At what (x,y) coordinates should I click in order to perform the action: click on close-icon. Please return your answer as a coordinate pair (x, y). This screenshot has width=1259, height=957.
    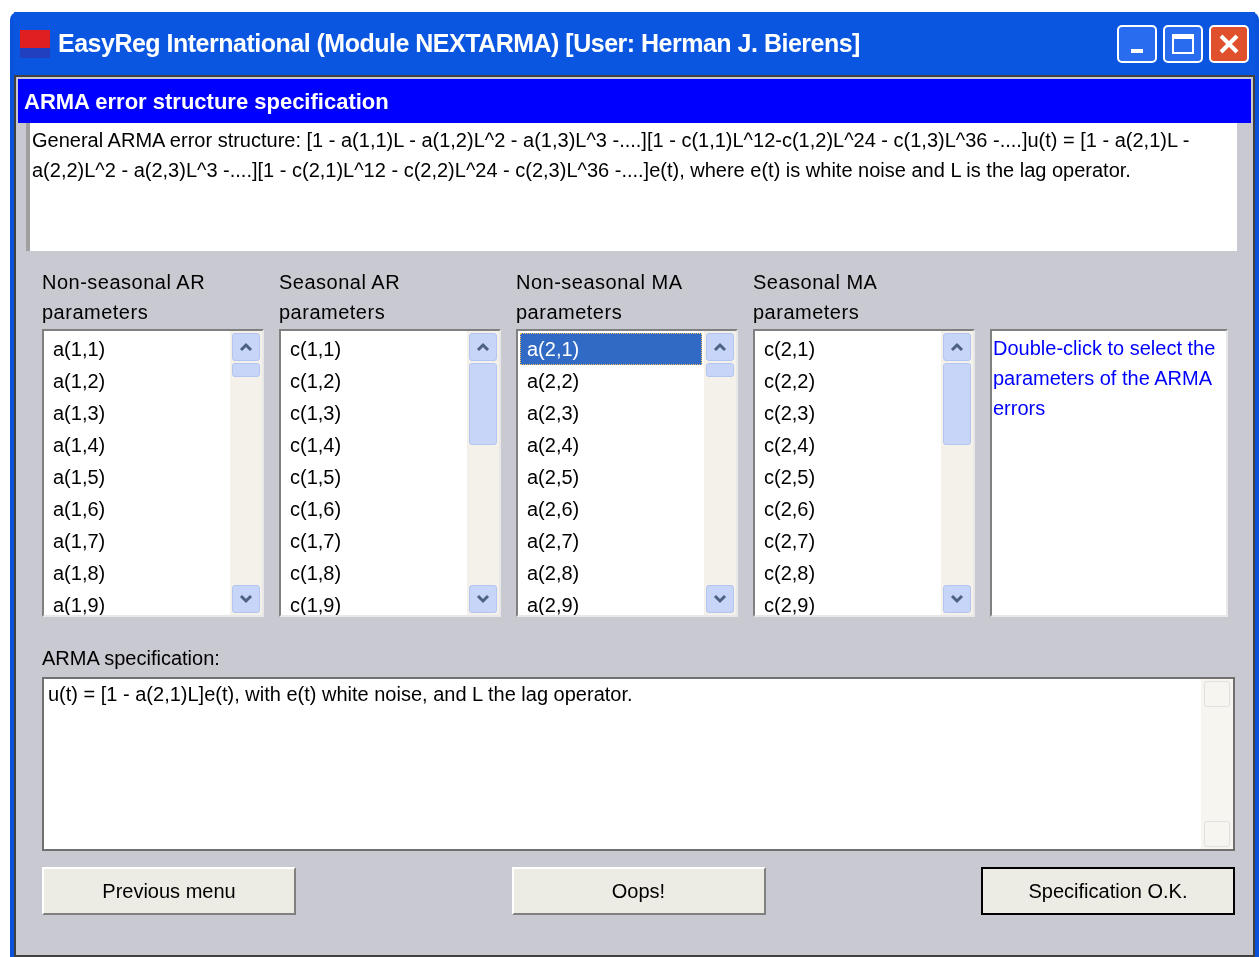
    Looking at the image, I should click on (1229, 43).